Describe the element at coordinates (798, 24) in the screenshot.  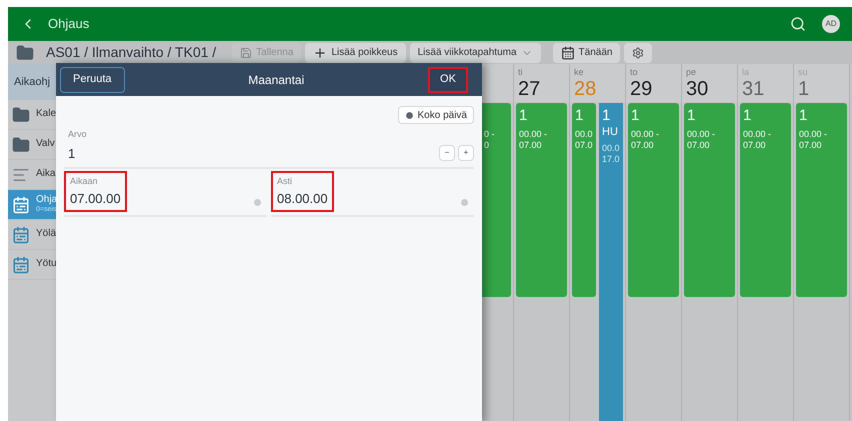
I see `search-icon` at that location.